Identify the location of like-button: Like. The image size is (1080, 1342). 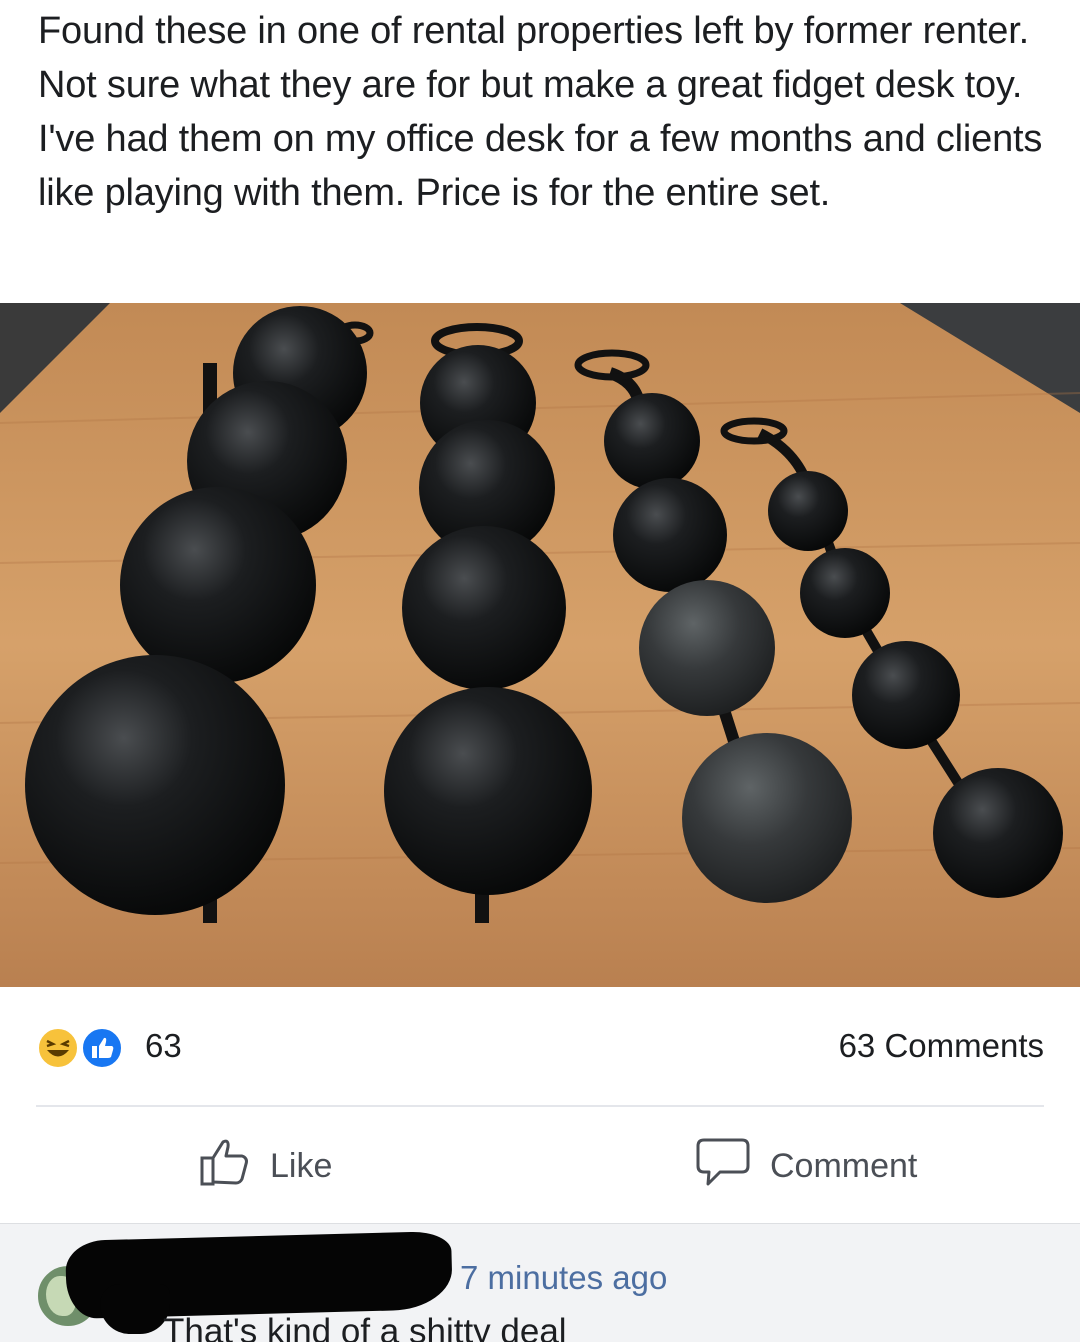
(264, 1166).